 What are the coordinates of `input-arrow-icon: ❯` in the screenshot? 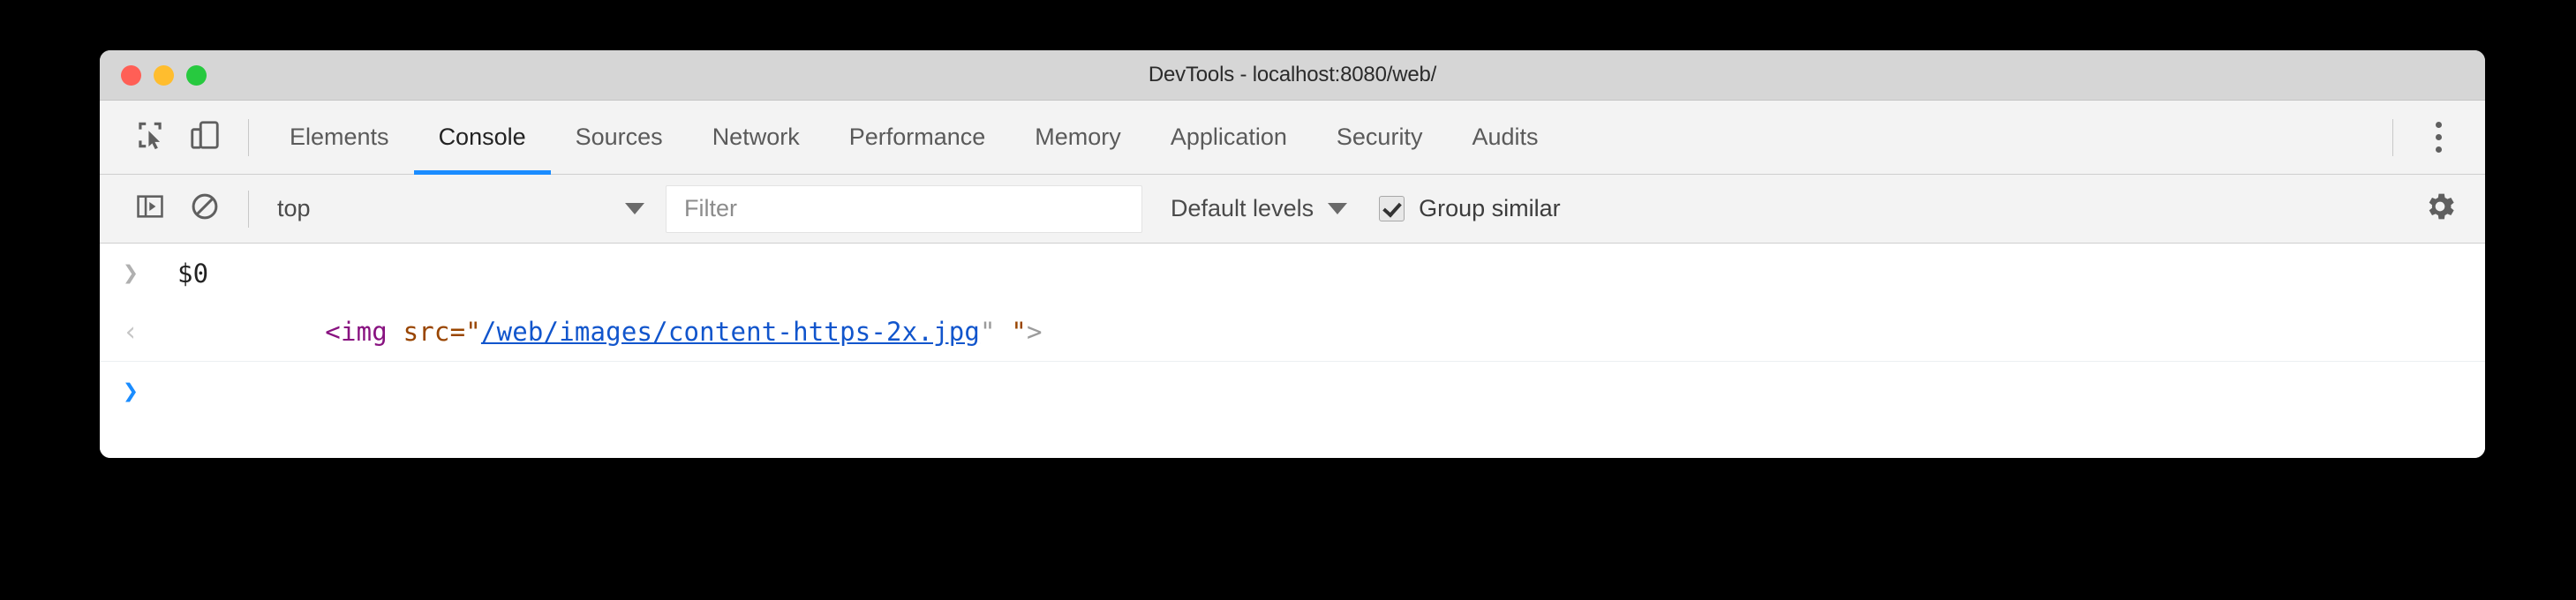 It's located at (131, 273).